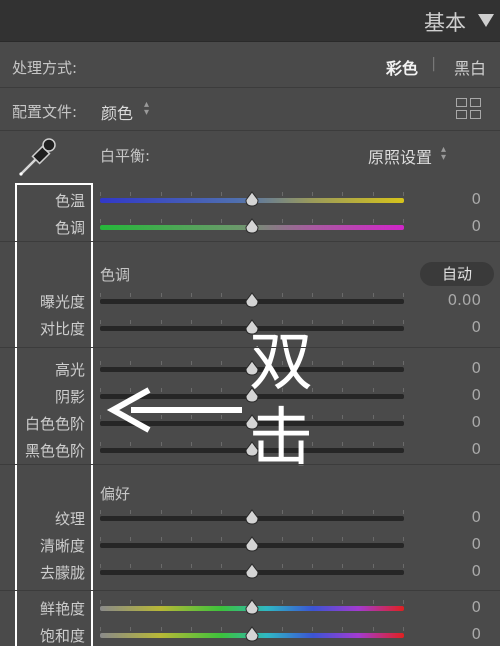 Image resolution: width=500 pixels, height=646 pixels. I want to click on eyedropper-icon, so click(38, 156).